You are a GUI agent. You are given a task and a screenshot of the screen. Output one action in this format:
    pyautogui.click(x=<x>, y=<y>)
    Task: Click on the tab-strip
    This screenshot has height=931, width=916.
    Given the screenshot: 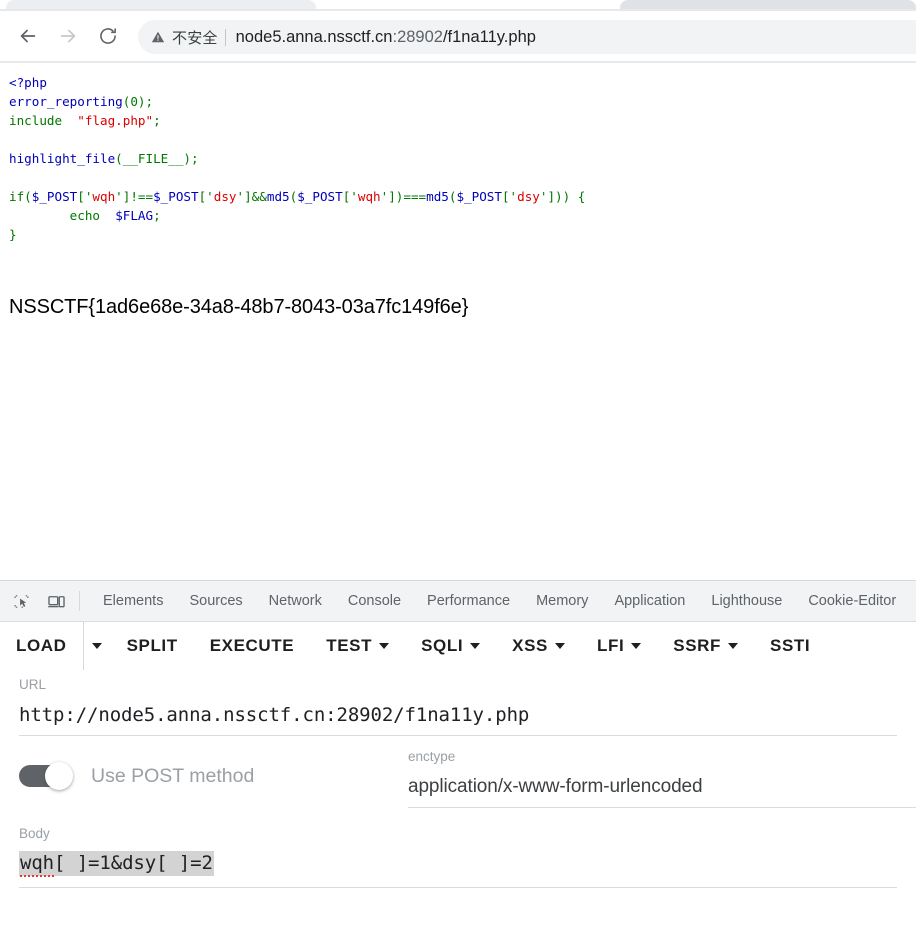 What is the action you would take?
    pyautogui.click(x=458, y=4)
    